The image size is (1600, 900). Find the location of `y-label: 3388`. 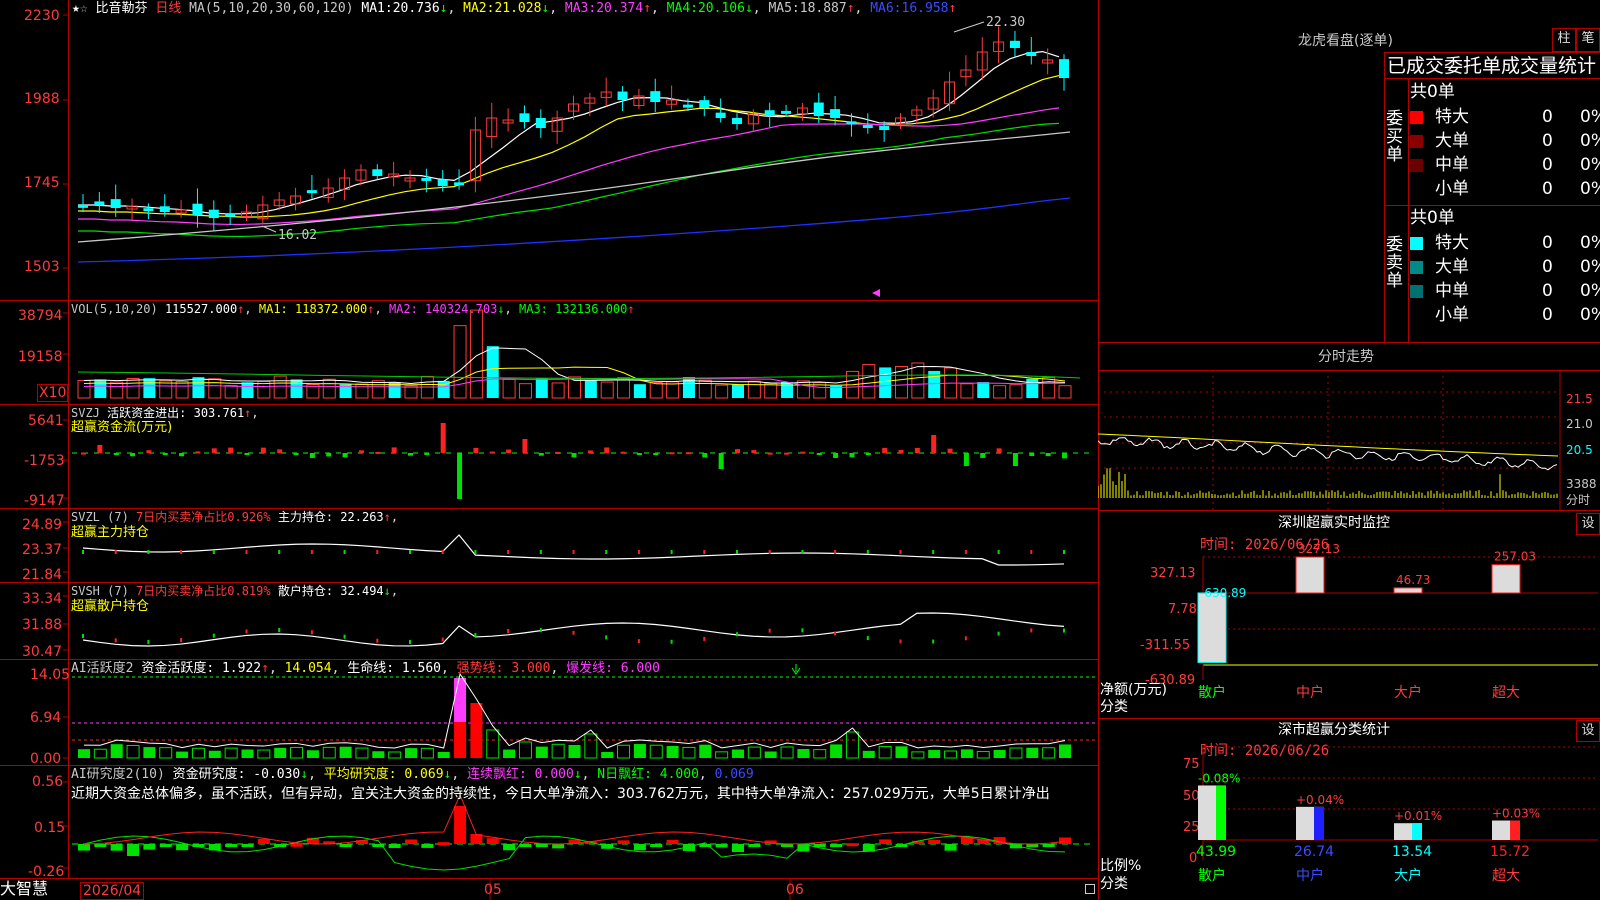

y-label: 3388 is located at coordinates (1581, 484).